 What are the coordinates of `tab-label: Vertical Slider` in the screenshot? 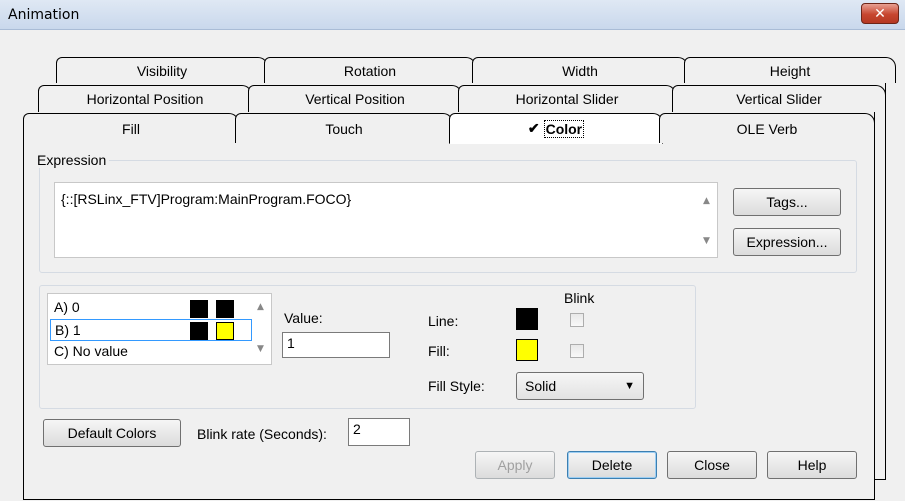 It's located at (779, 99).